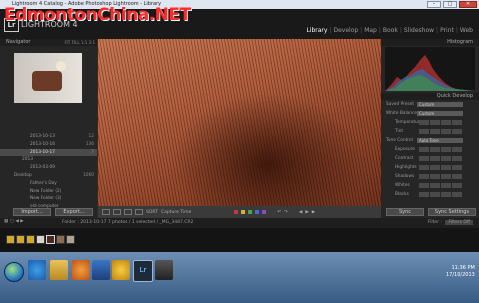  I want to click on tone-label: Contrast, so click(404, 158).